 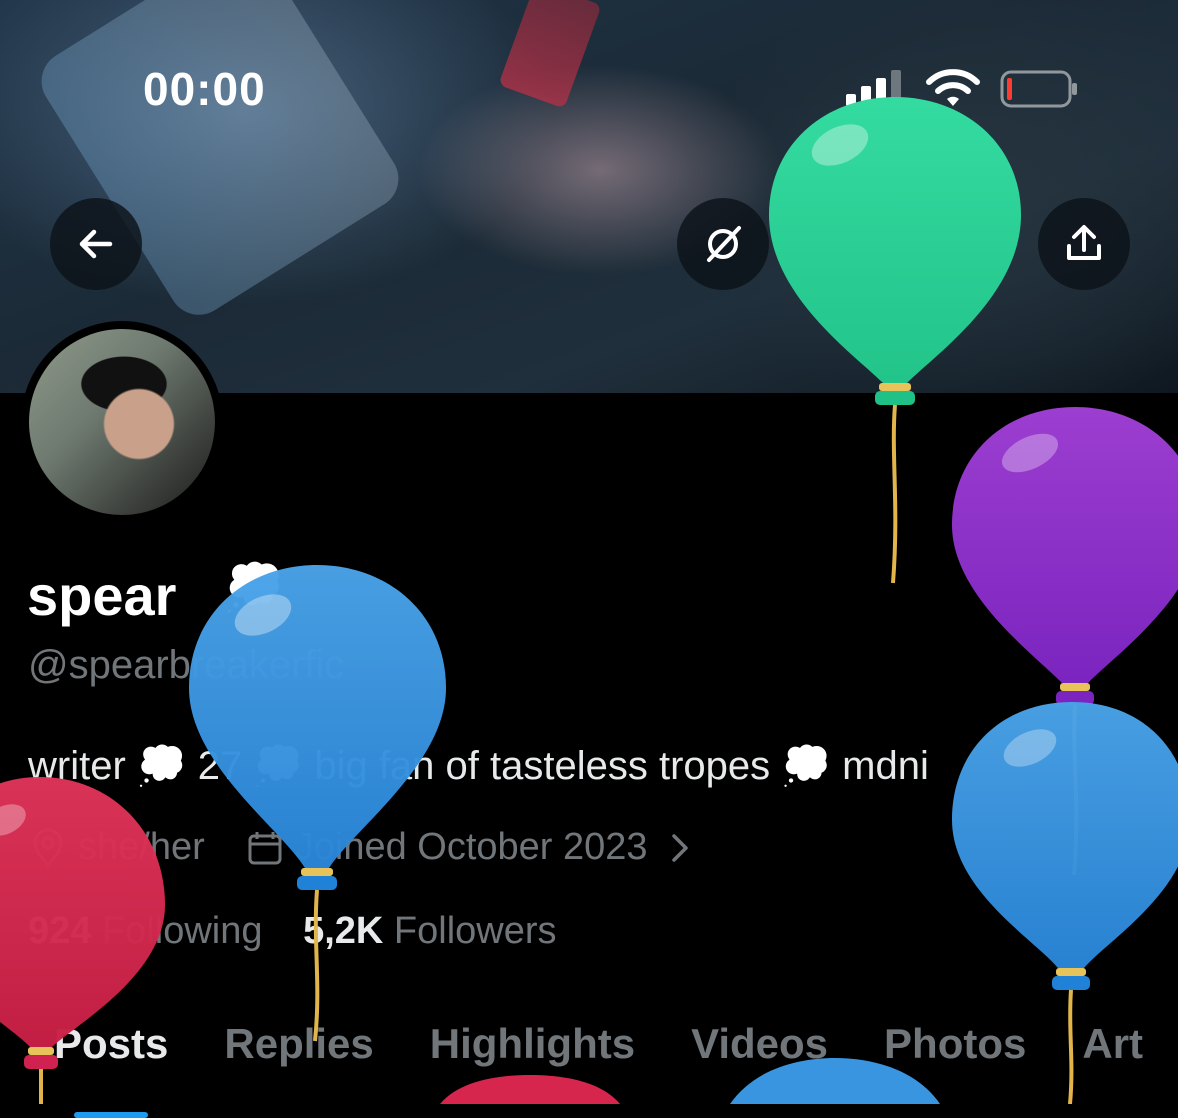 I want to click on grok-button, so click(x=723, y=244).